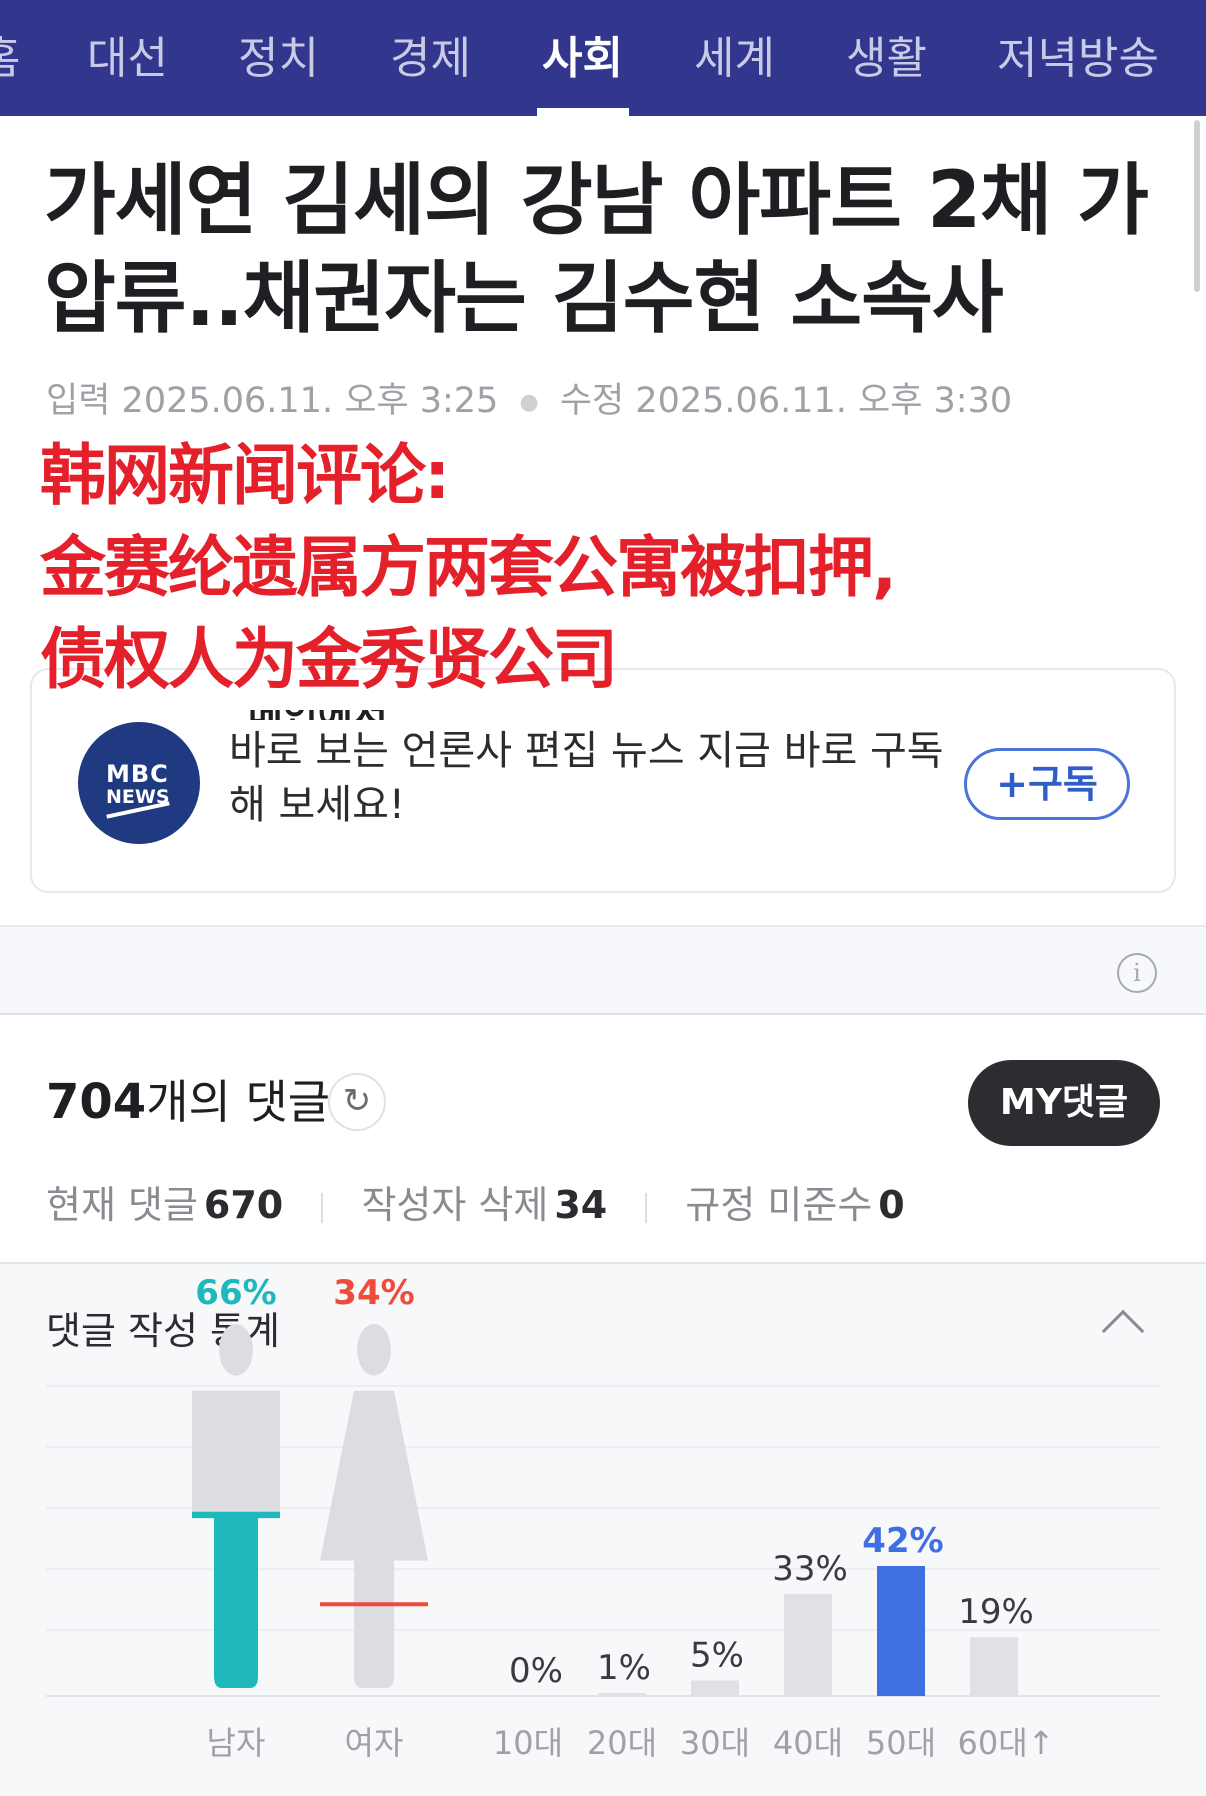 Image resolution: width=1206 pixels, height=1796 pixels. What do you see at coordinates (596, 201) in the screenshot?
I see `headline-line-1: 가세연 김세의 강남 아파트 2채 가` at bounding box center [596, 201].